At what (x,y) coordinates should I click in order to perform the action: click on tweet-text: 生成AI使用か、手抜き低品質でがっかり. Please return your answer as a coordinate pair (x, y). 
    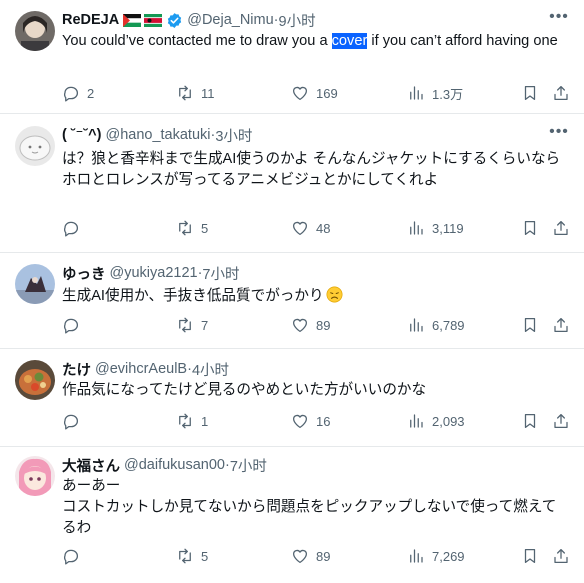
    Looking at the image, I should click on (319, 296).